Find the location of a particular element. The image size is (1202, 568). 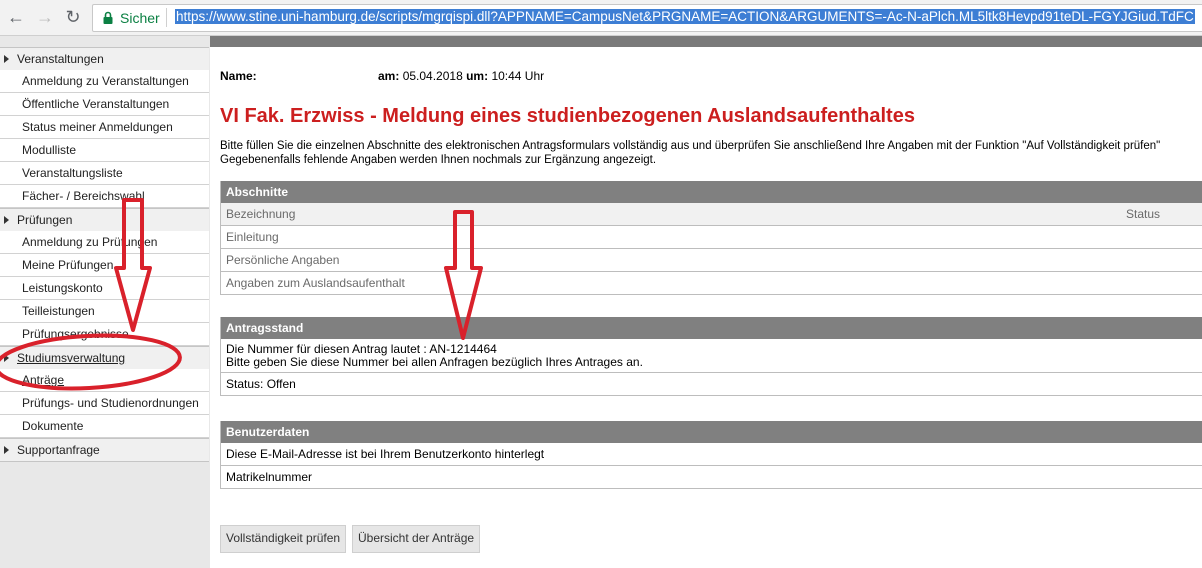

sidebar-section-veranstaltungen: Veranstaltungen is located at coordinates (104, 59).